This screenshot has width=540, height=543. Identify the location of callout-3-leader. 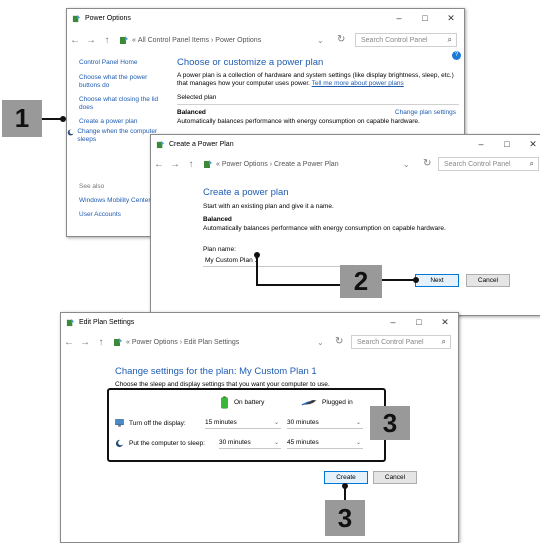
(345, 493).